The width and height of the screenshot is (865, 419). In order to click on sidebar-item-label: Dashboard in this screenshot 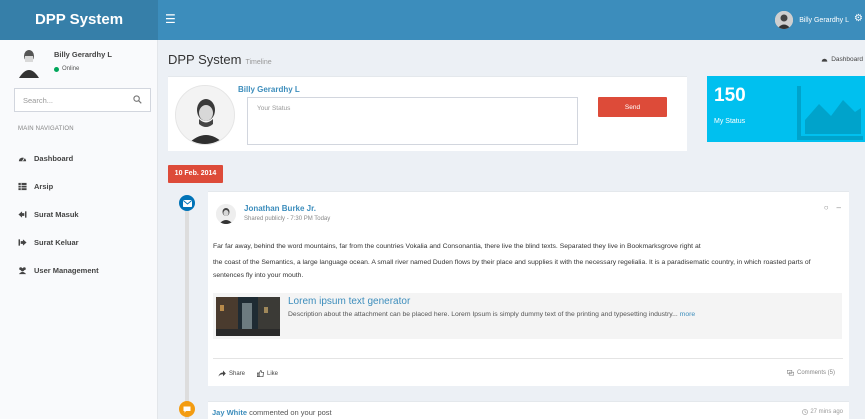, I will do `click(54, 158)`.